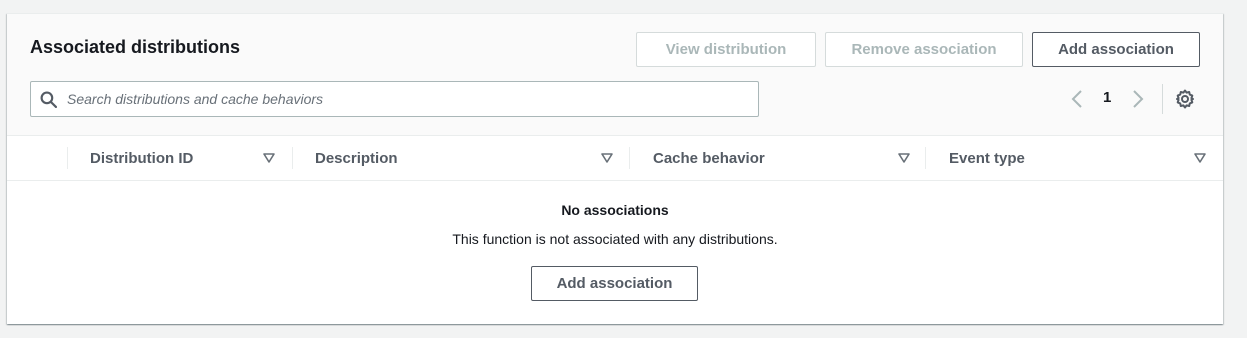 The width and height of the screenshot is (1247, 338). Describe the element at coordinates (135, 47) in the screenshot. I see `panel-title: Associated distributions` at that location.